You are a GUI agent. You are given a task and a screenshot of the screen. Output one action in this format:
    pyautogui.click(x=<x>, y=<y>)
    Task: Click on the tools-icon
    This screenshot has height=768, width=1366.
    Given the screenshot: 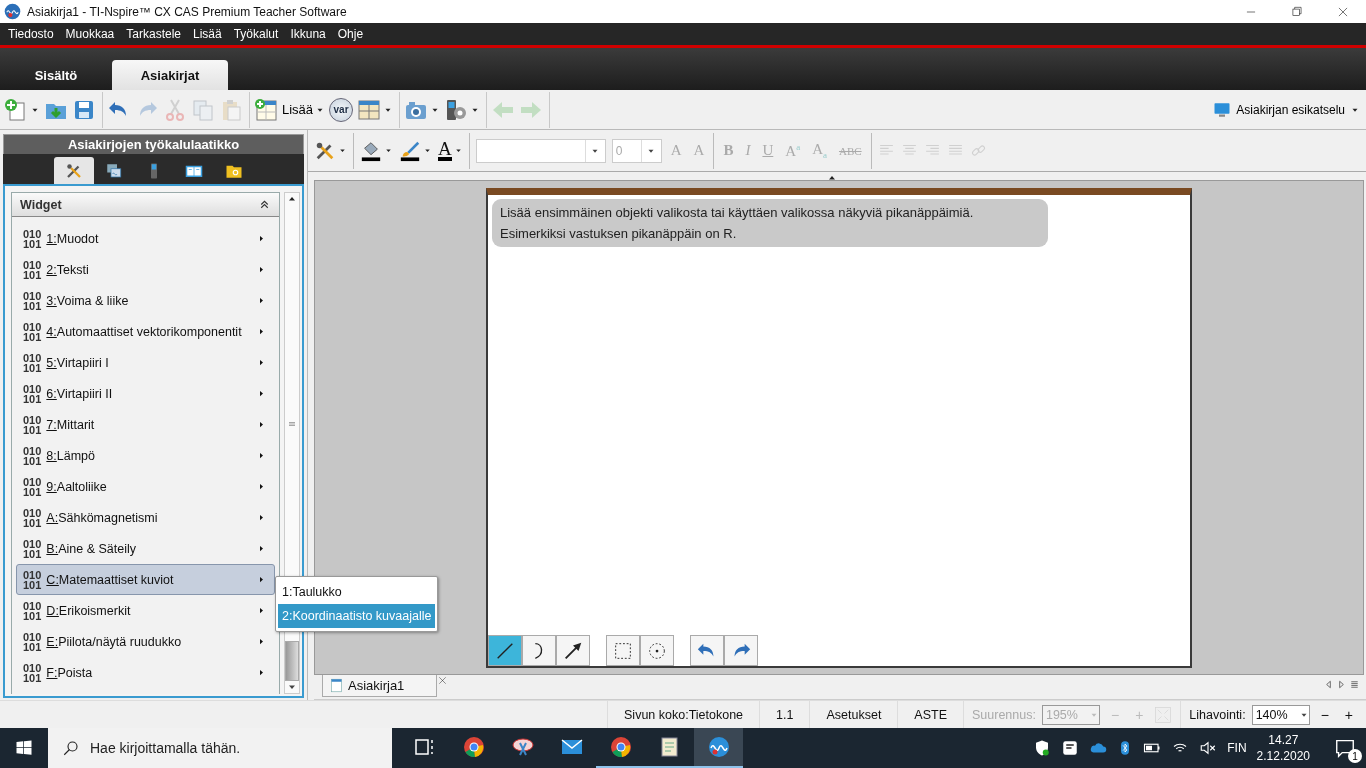 What is the action you would take?
    pyautogui.click(x=73, y=170)
    